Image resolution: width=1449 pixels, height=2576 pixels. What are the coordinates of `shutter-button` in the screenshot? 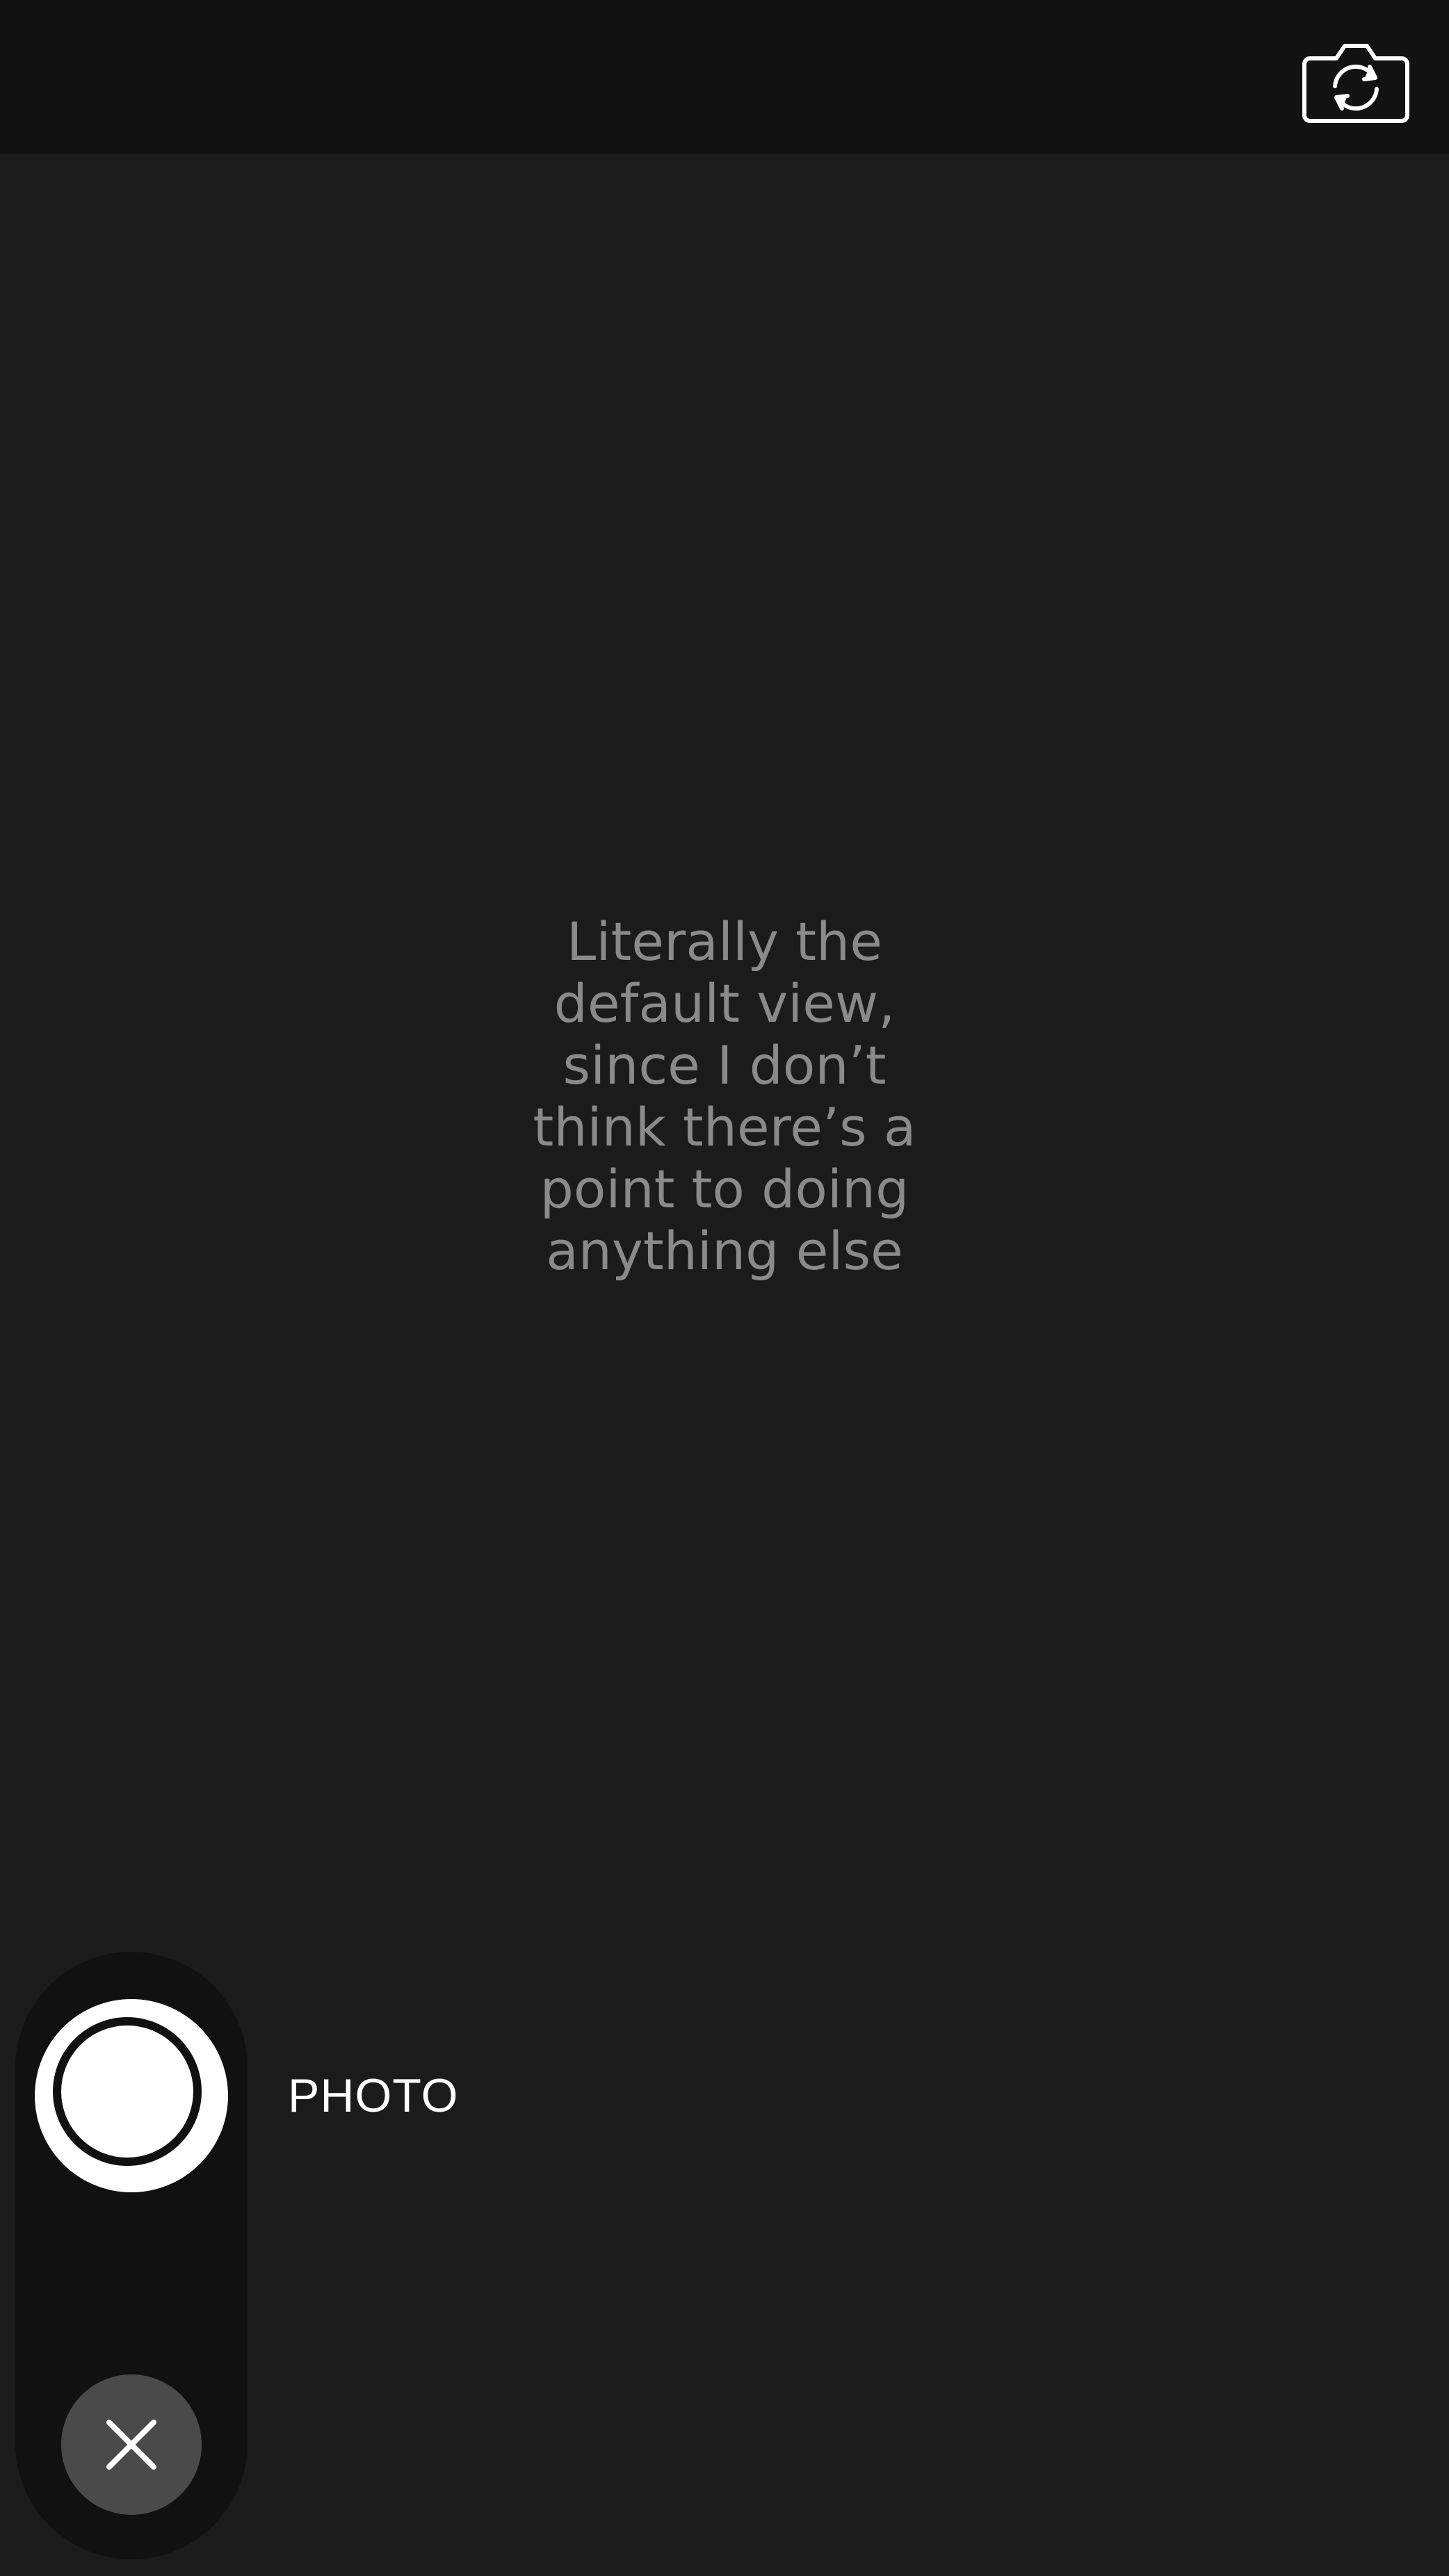 It's located at (131, 2095).